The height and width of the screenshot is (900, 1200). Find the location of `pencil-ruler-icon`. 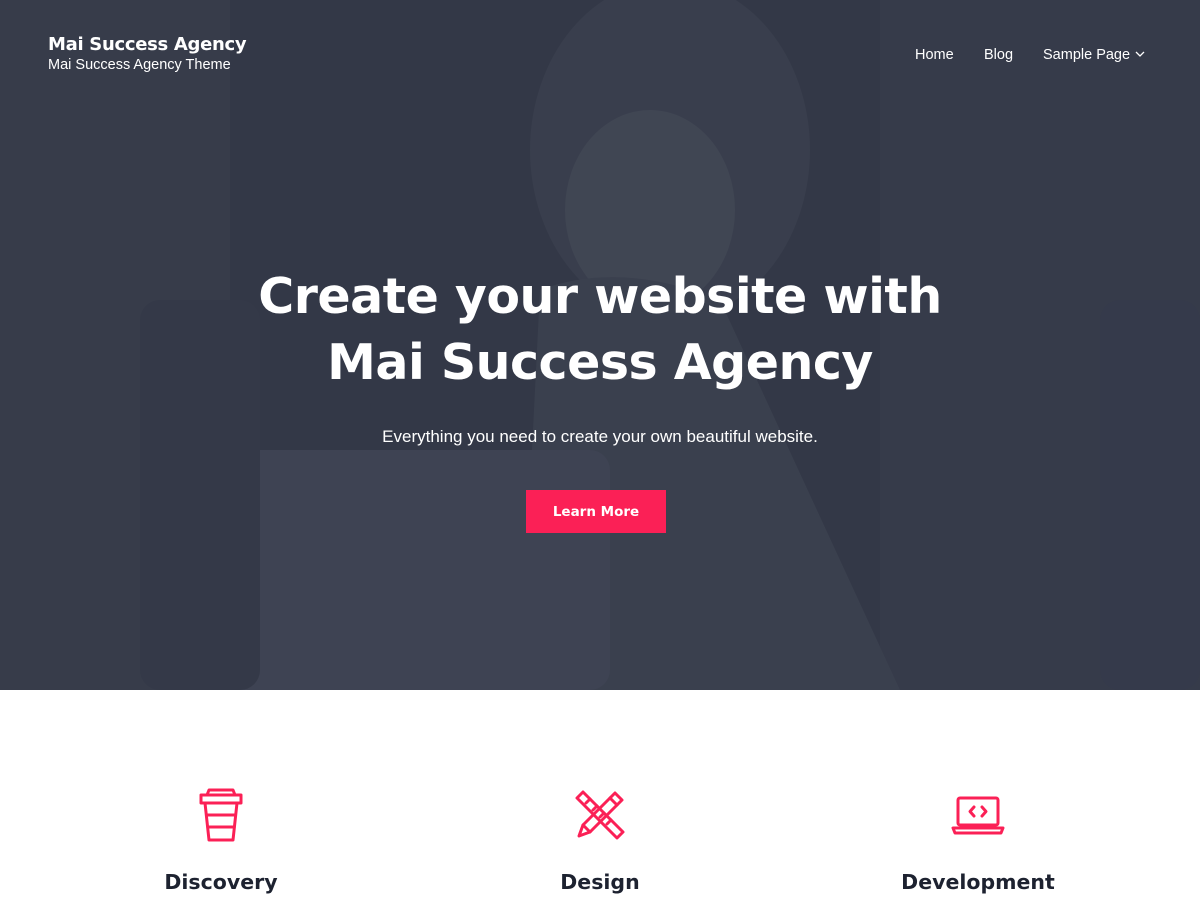

pencil-ruler-icon is located at coordinates (600, 815).